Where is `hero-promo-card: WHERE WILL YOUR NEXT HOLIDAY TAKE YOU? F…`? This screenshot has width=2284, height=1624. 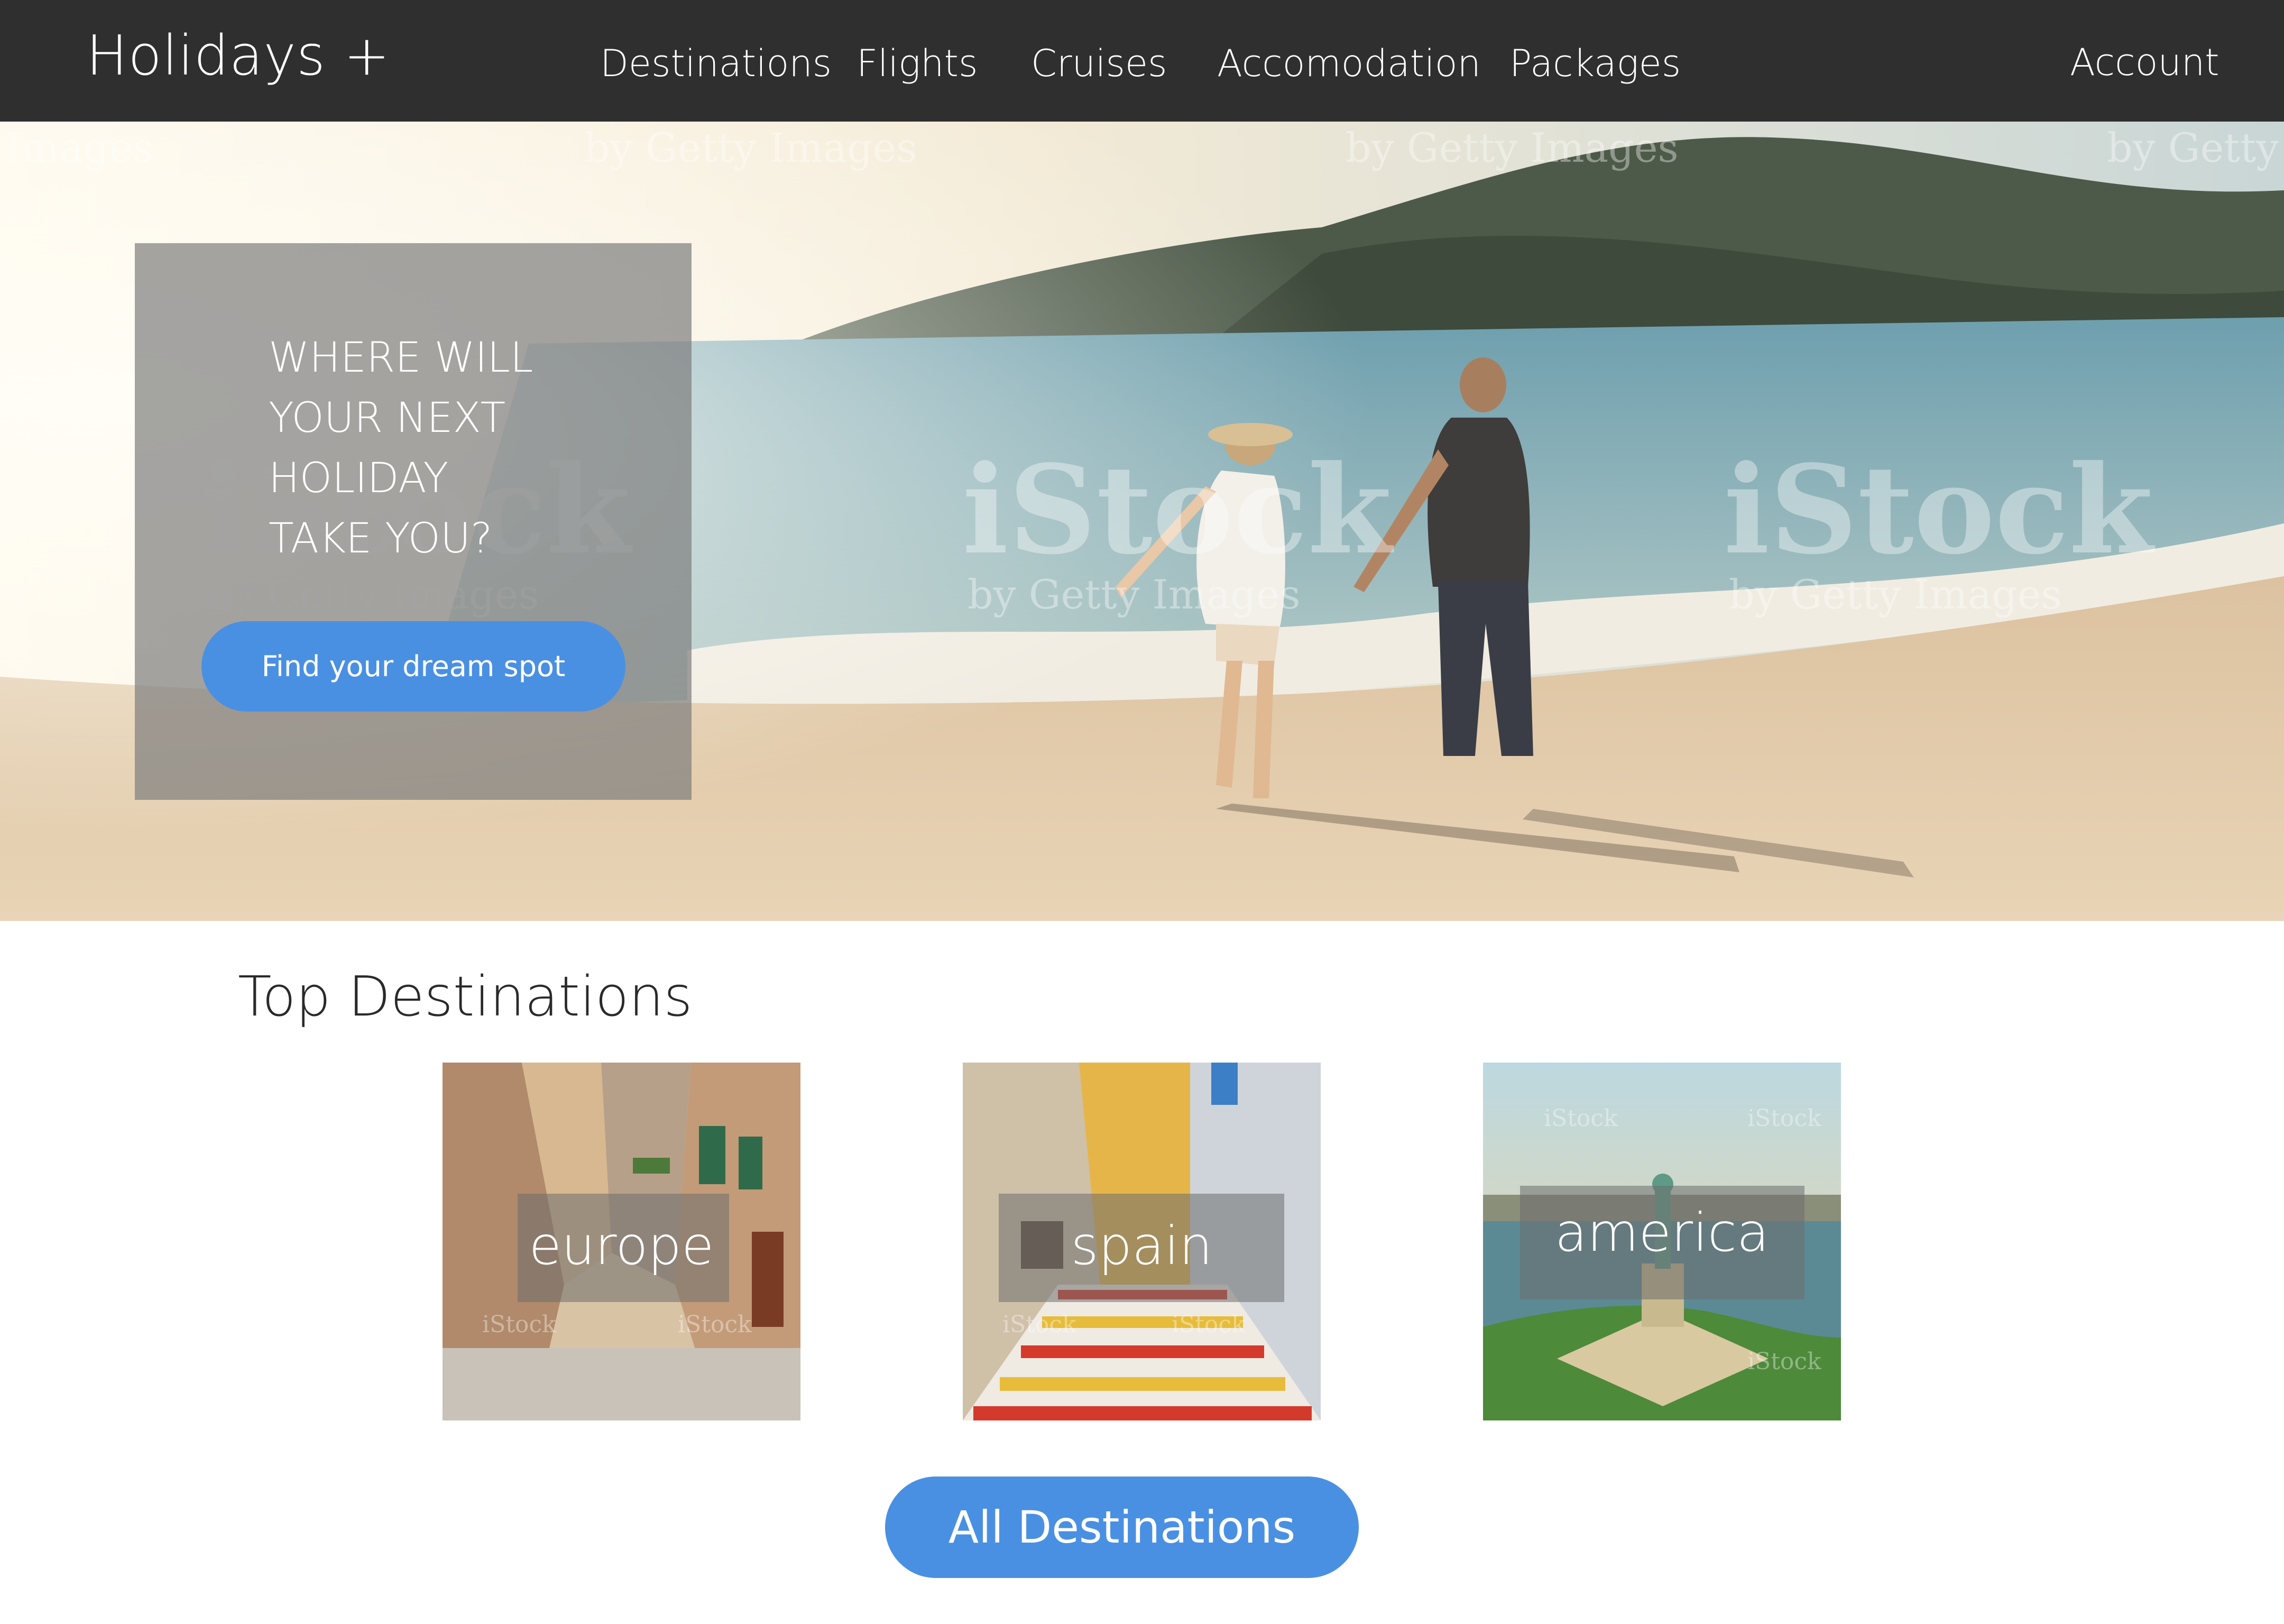 hero-promo-card: WHERE WILL YOUR NEXT HOLIDAY TAKE YOU? F… is located at coordinates (413, 521).